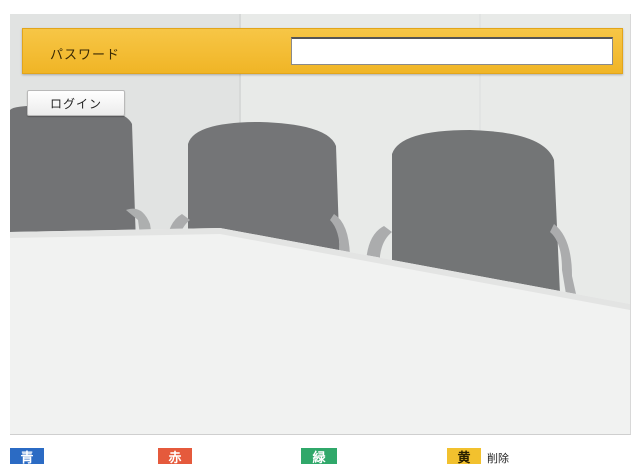  Describe the element at coordinates (27, 456) in the screenshot. I see `blue-key-button: 青` at that location.